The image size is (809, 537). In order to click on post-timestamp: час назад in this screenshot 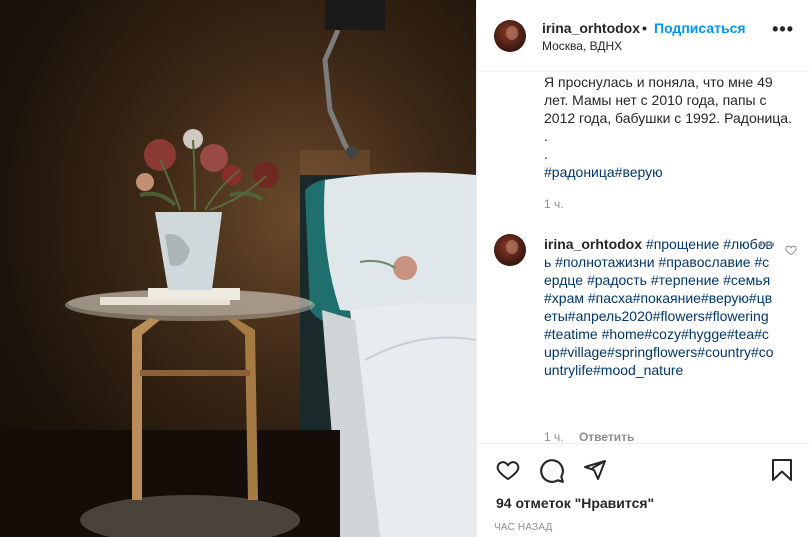, I will do `click(523, 527)`.